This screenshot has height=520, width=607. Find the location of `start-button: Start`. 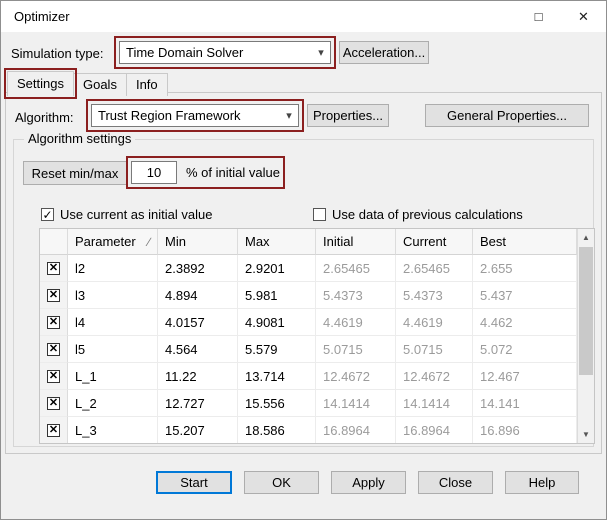

start-button: Start is located at coordinates (194, 482).